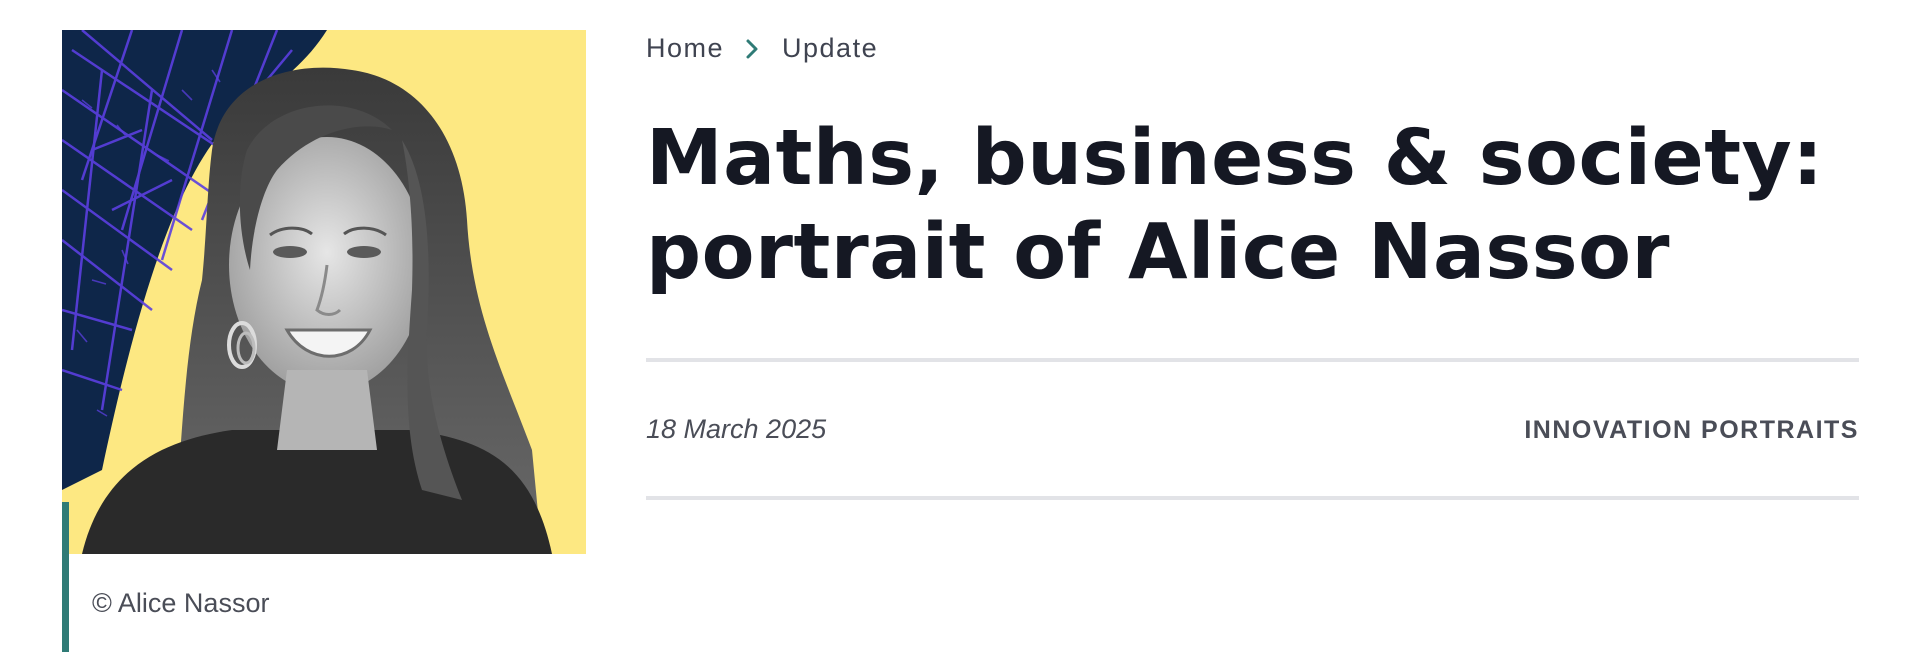 This screenshot has width=1922, height=652. I want to click on breadcrumb-home-link: Home, so click(685, 48).